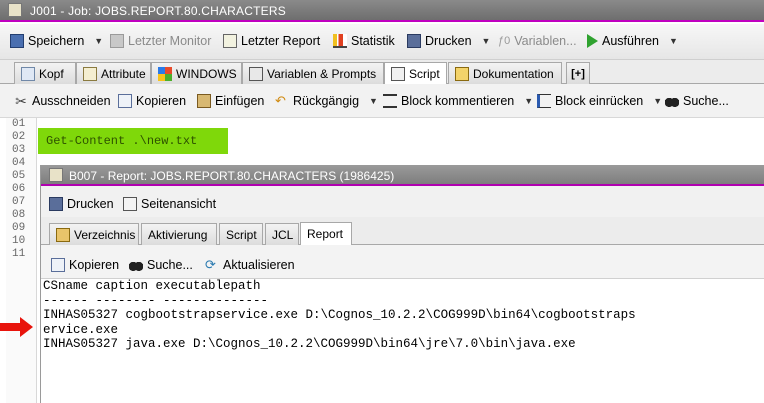  I want to click on paste-button: Einfügen, so click(230, 101).